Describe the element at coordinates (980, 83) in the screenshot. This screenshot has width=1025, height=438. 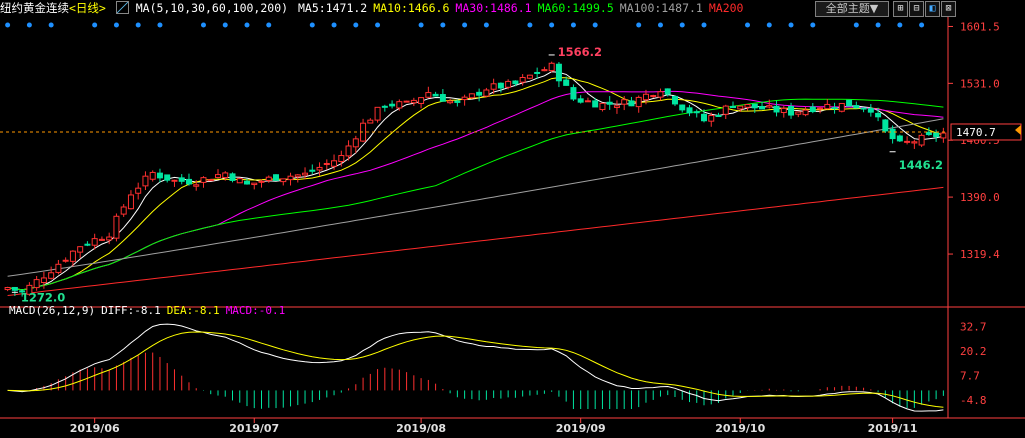
I see `y-tick-label: 1531.0` at that location.